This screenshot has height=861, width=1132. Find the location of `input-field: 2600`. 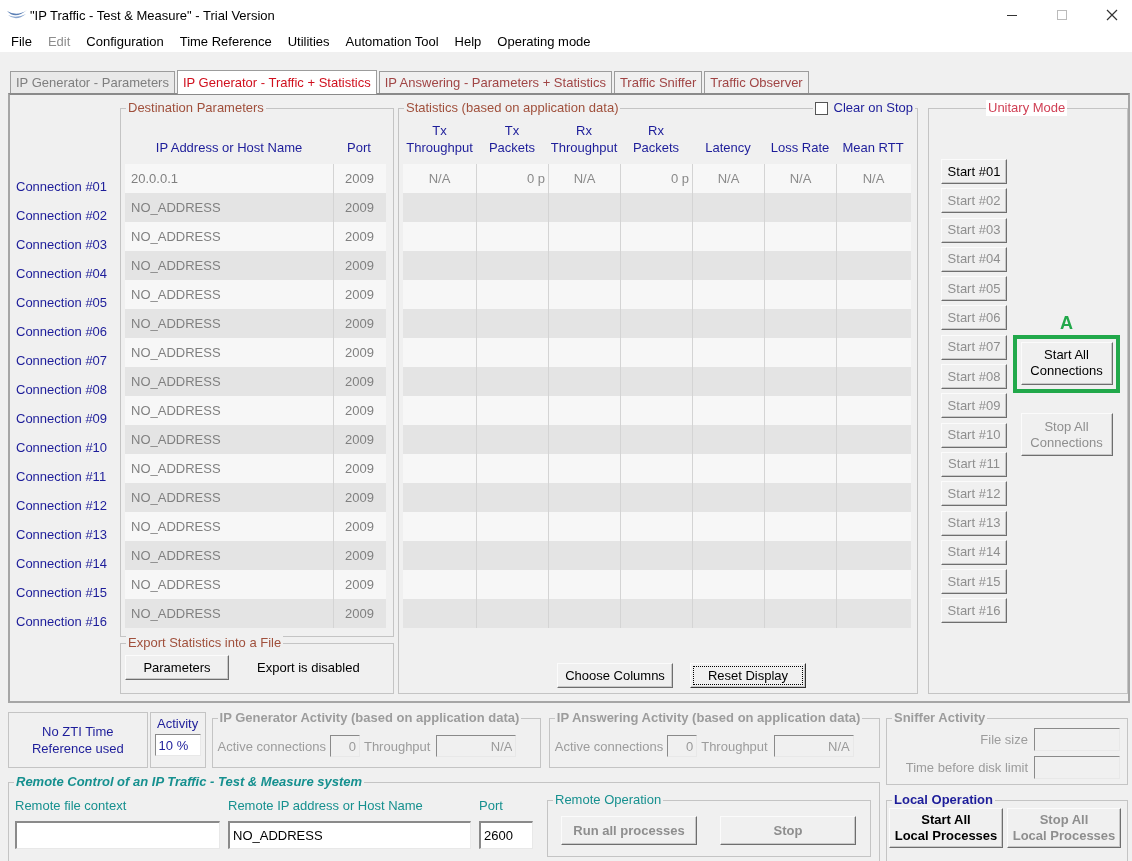

input-field: 2600 is located at coordinates (506, 835).